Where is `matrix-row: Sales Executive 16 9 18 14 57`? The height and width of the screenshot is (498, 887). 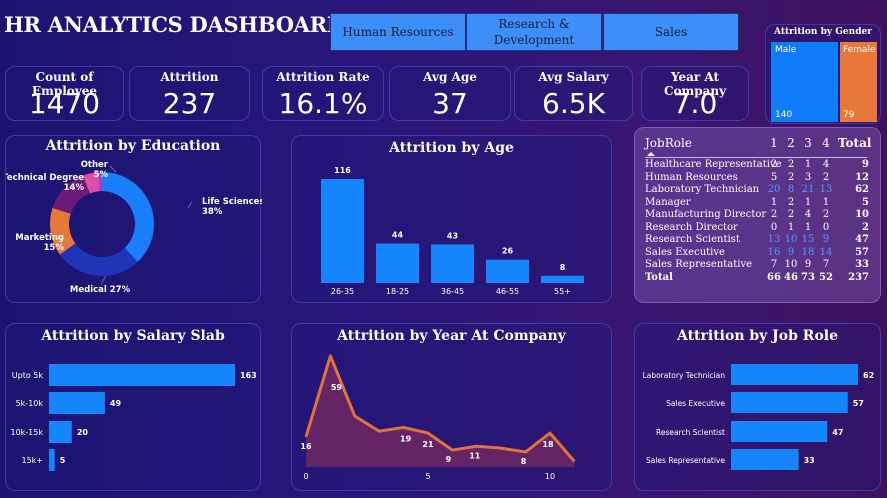
matrix-row: Sales Executive 16 9 18 14 57 is located at coordinates (761, 253).